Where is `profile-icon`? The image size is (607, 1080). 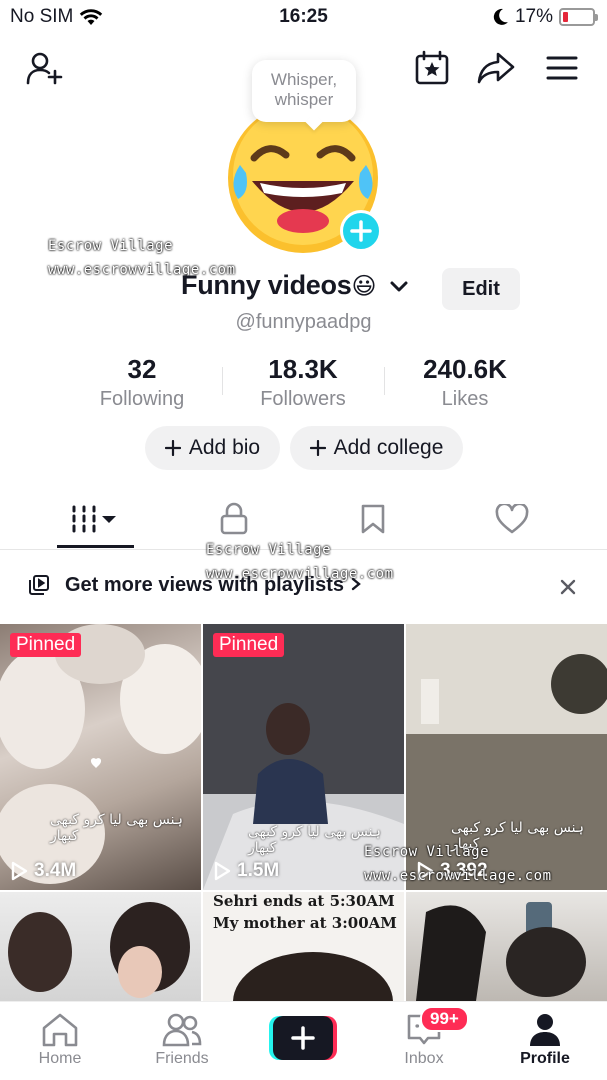
profile-icon is located at coordinates (545, 1030).